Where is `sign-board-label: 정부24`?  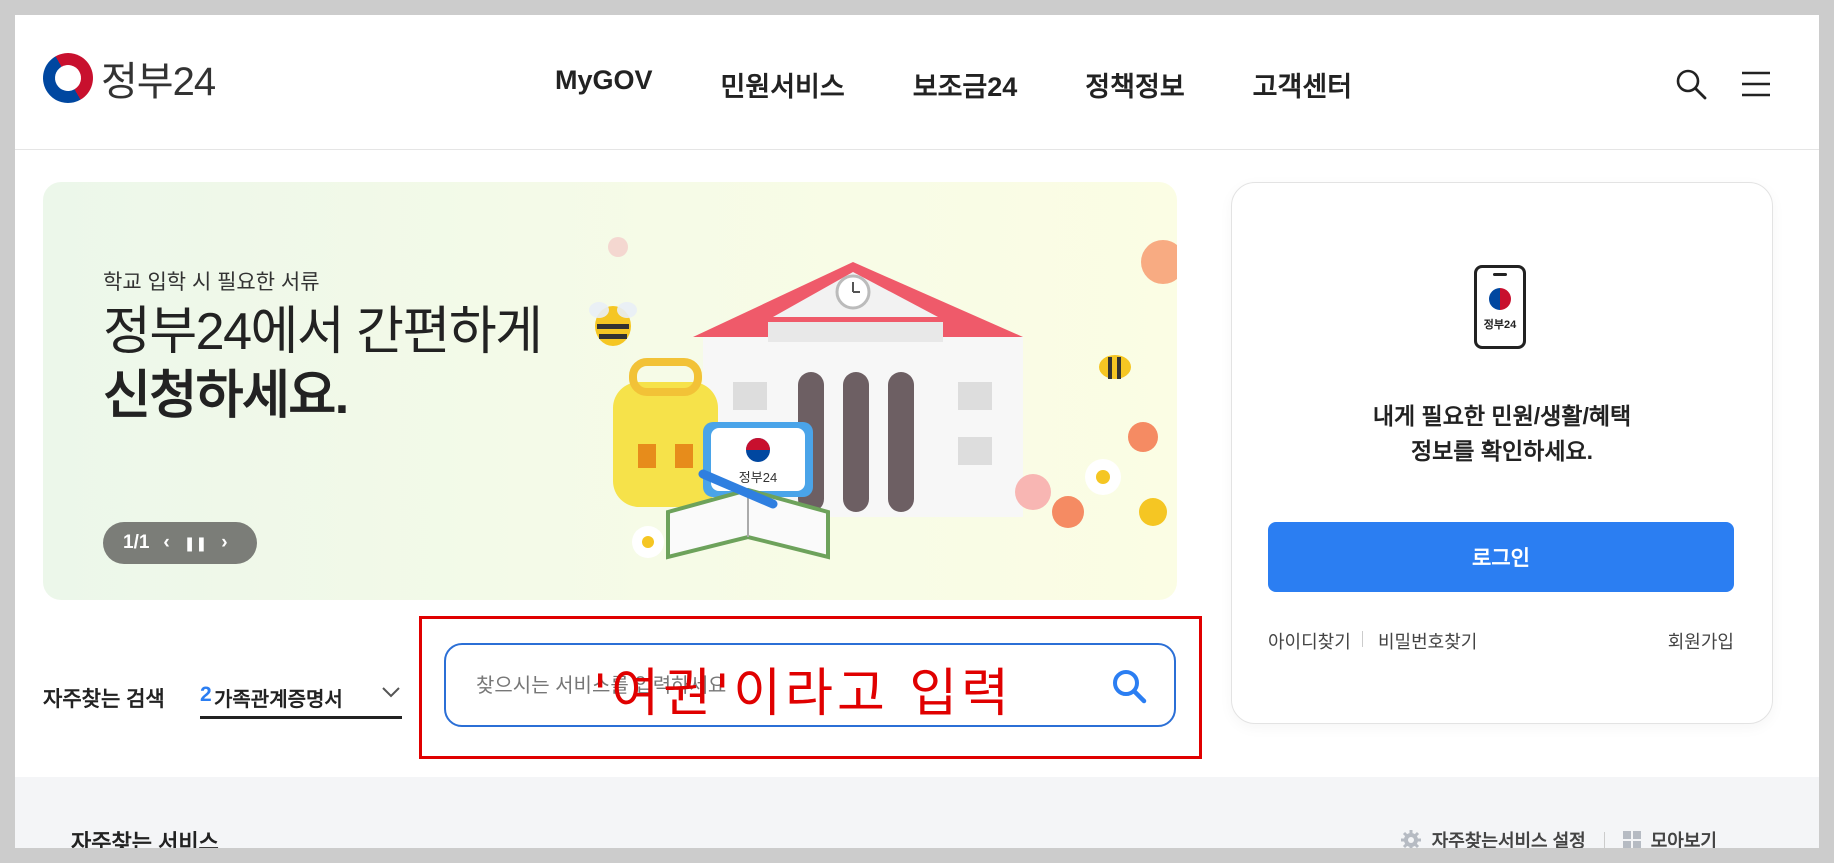
sign-board-label: 정부24 is located at coordinates (758, 477).